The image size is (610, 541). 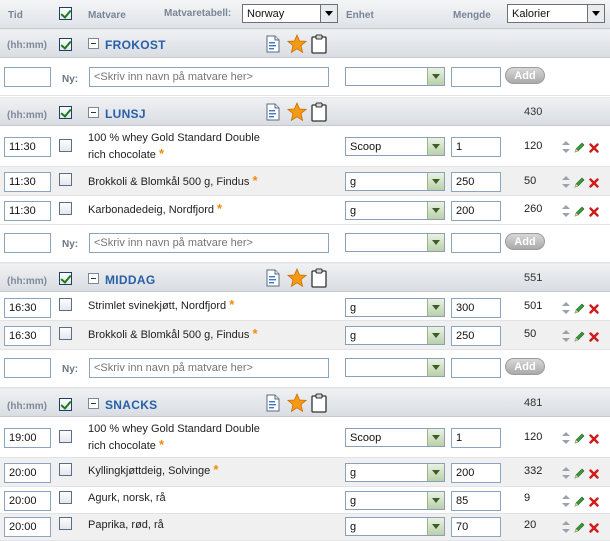 What do you see at coordinates (395, 146) in the screenshot?
I see `unit-select: Scoop` at bounding box center [395, 146].